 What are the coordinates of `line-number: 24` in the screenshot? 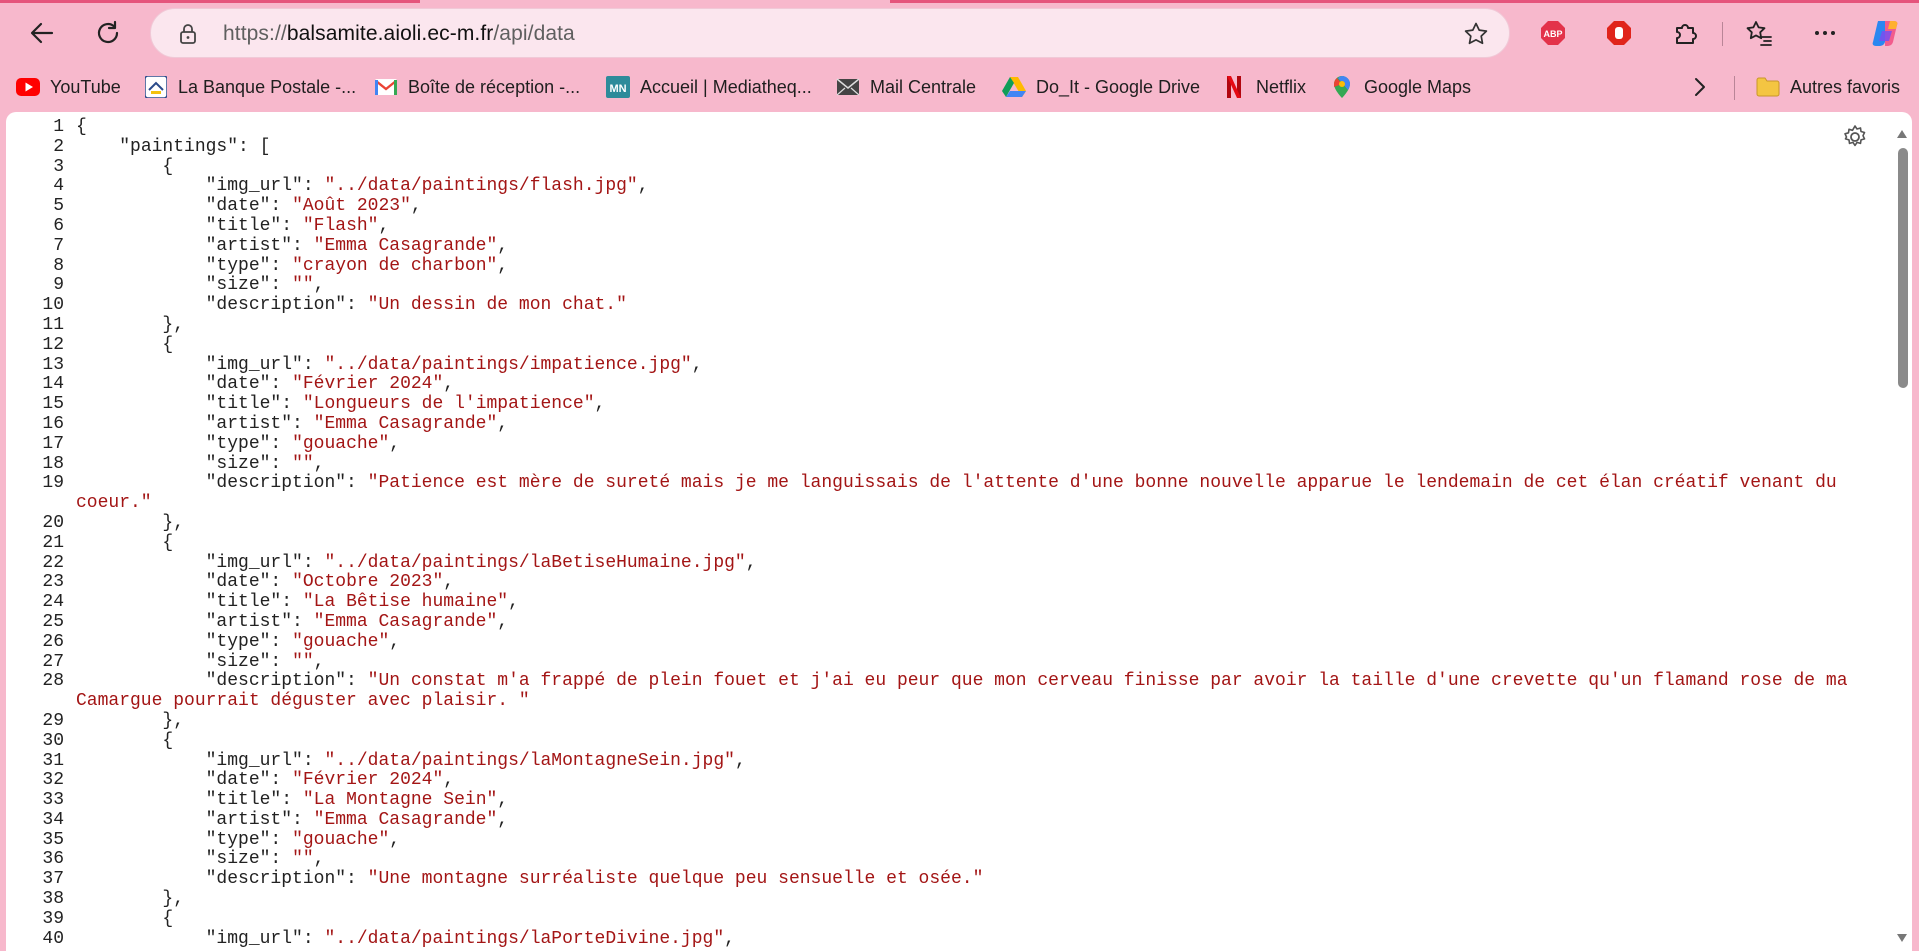 It's located at (53, 602).